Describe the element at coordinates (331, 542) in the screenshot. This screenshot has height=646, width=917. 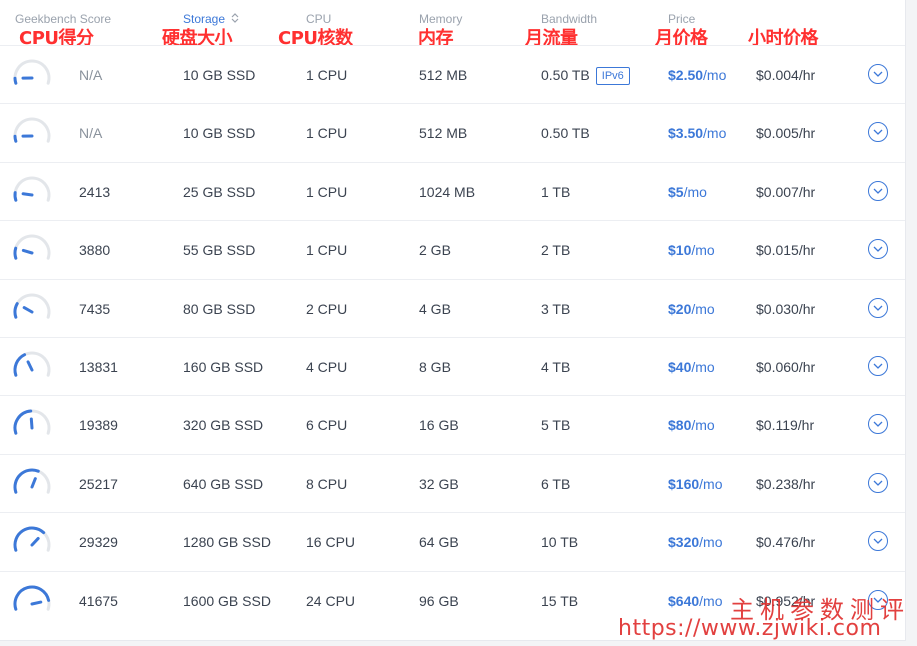
I see `cpu-value: 16 CPU` at that location.